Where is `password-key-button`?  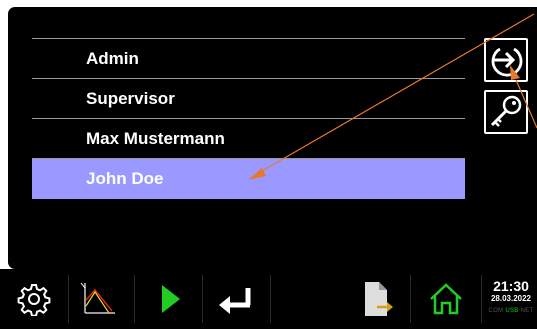 password-key-button is located at coordinates (506, 112).